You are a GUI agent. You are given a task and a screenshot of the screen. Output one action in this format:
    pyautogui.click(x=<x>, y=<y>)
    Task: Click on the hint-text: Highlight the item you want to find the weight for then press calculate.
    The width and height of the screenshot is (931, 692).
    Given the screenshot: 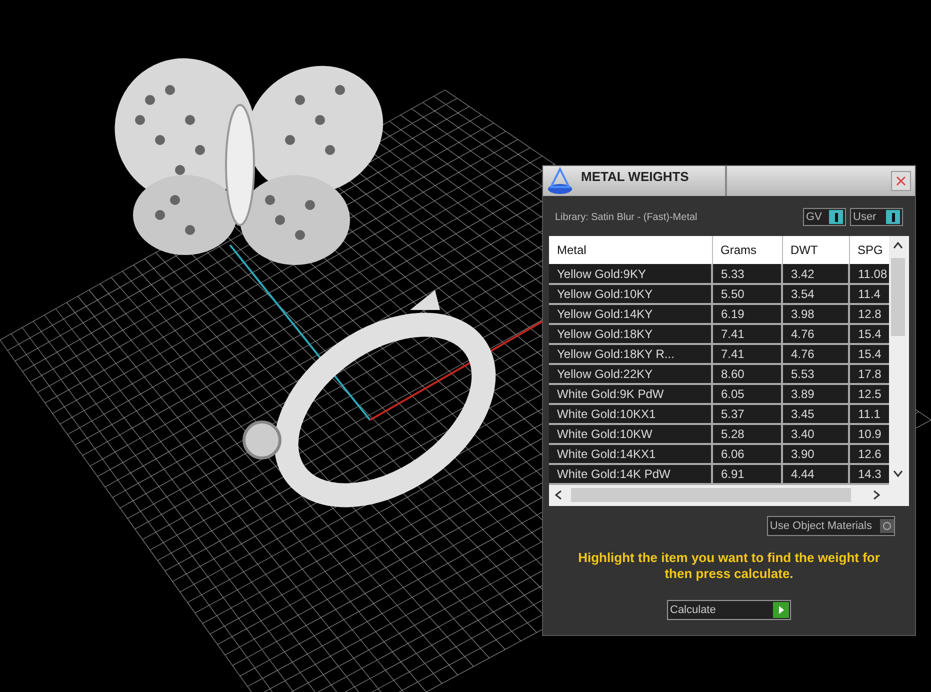 What is the action you would take?
    pyautogui.click(x=729, y=566)
    